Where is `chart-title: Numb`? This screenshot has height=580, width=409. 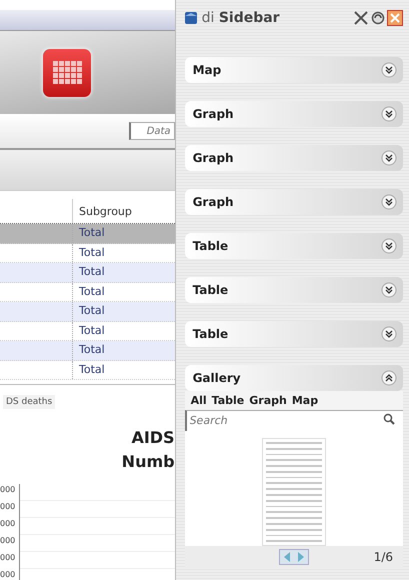
chart-title: Numb is located at coordinates (148, 462).